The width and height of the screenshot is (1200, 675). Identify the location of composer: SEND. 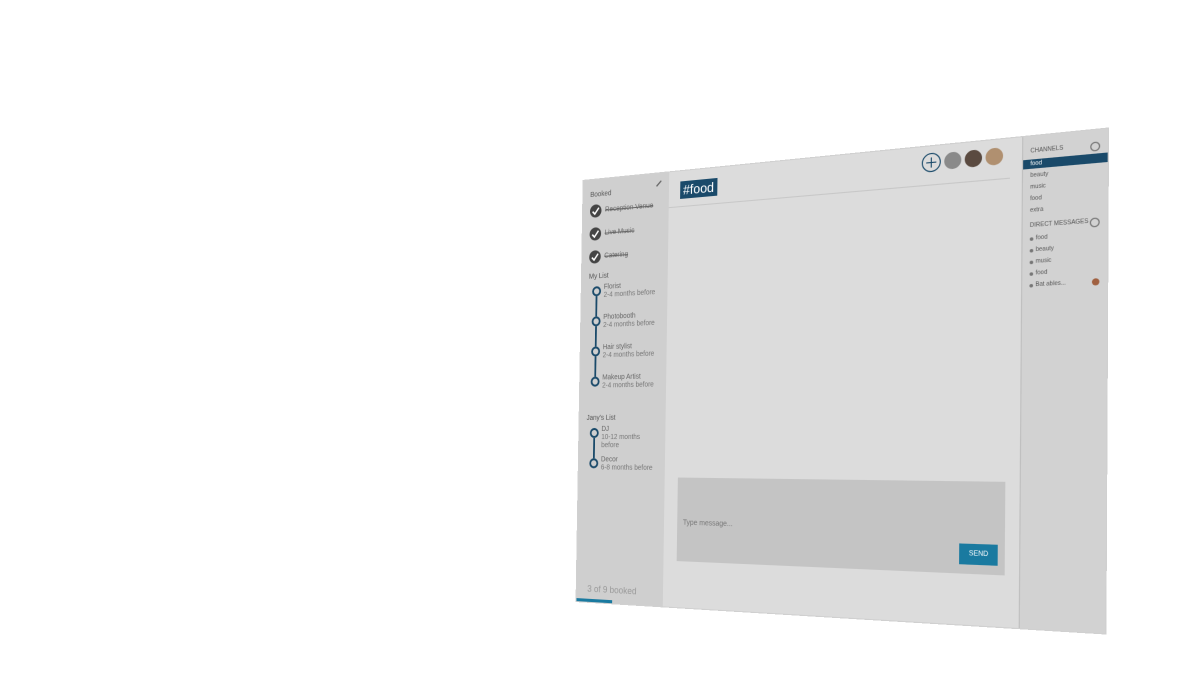
(841, 526).